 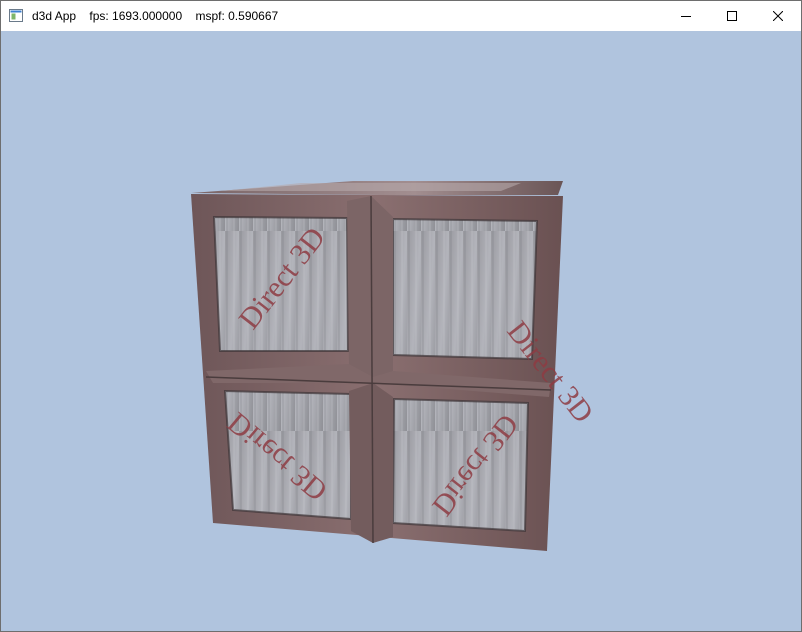 What do you see at coordinates (155, 16) in the screenshot?
I see `window-title: d3d App fps: 1693.000000 mspf: 0.590667` at bounding box center [155, 16].